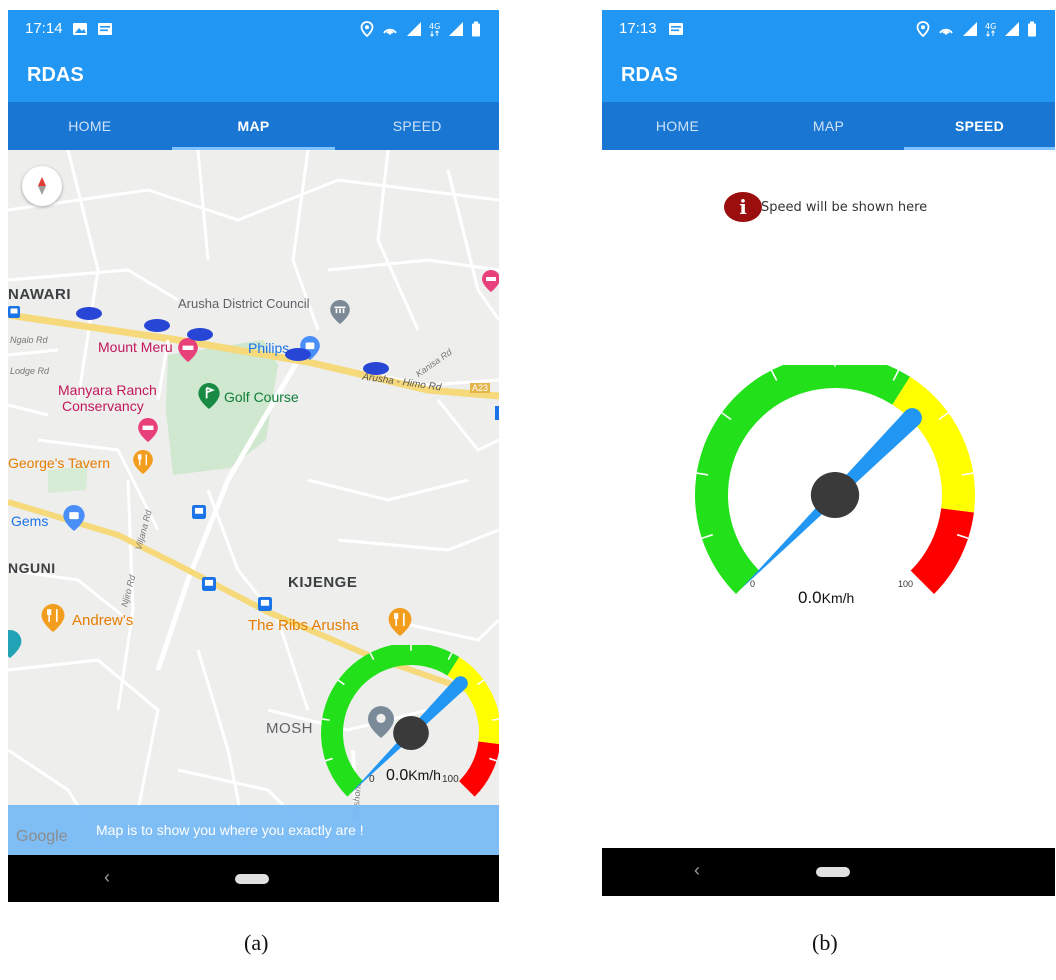 The height and width of the screenshot is (980, 1056). I want to click on compass-button, so click(42, 186).